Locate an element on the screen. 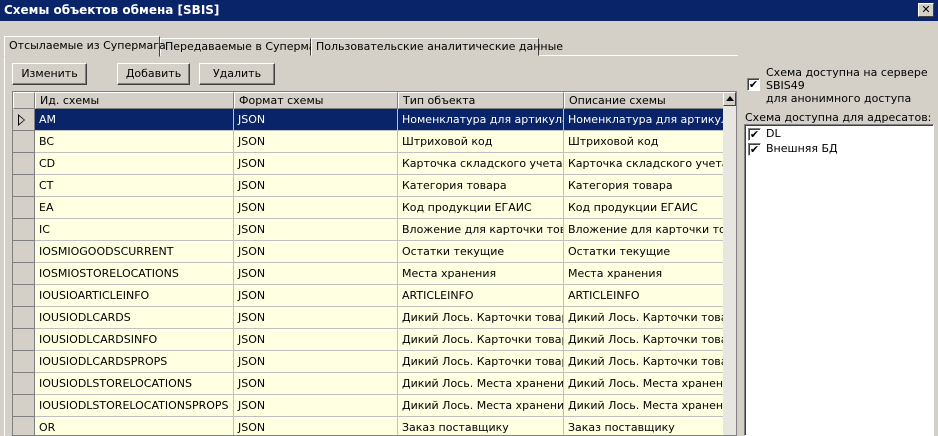 This screenshot has width=938, height=436. cell-scheme-id: IC is located at coordinates (134, 230).